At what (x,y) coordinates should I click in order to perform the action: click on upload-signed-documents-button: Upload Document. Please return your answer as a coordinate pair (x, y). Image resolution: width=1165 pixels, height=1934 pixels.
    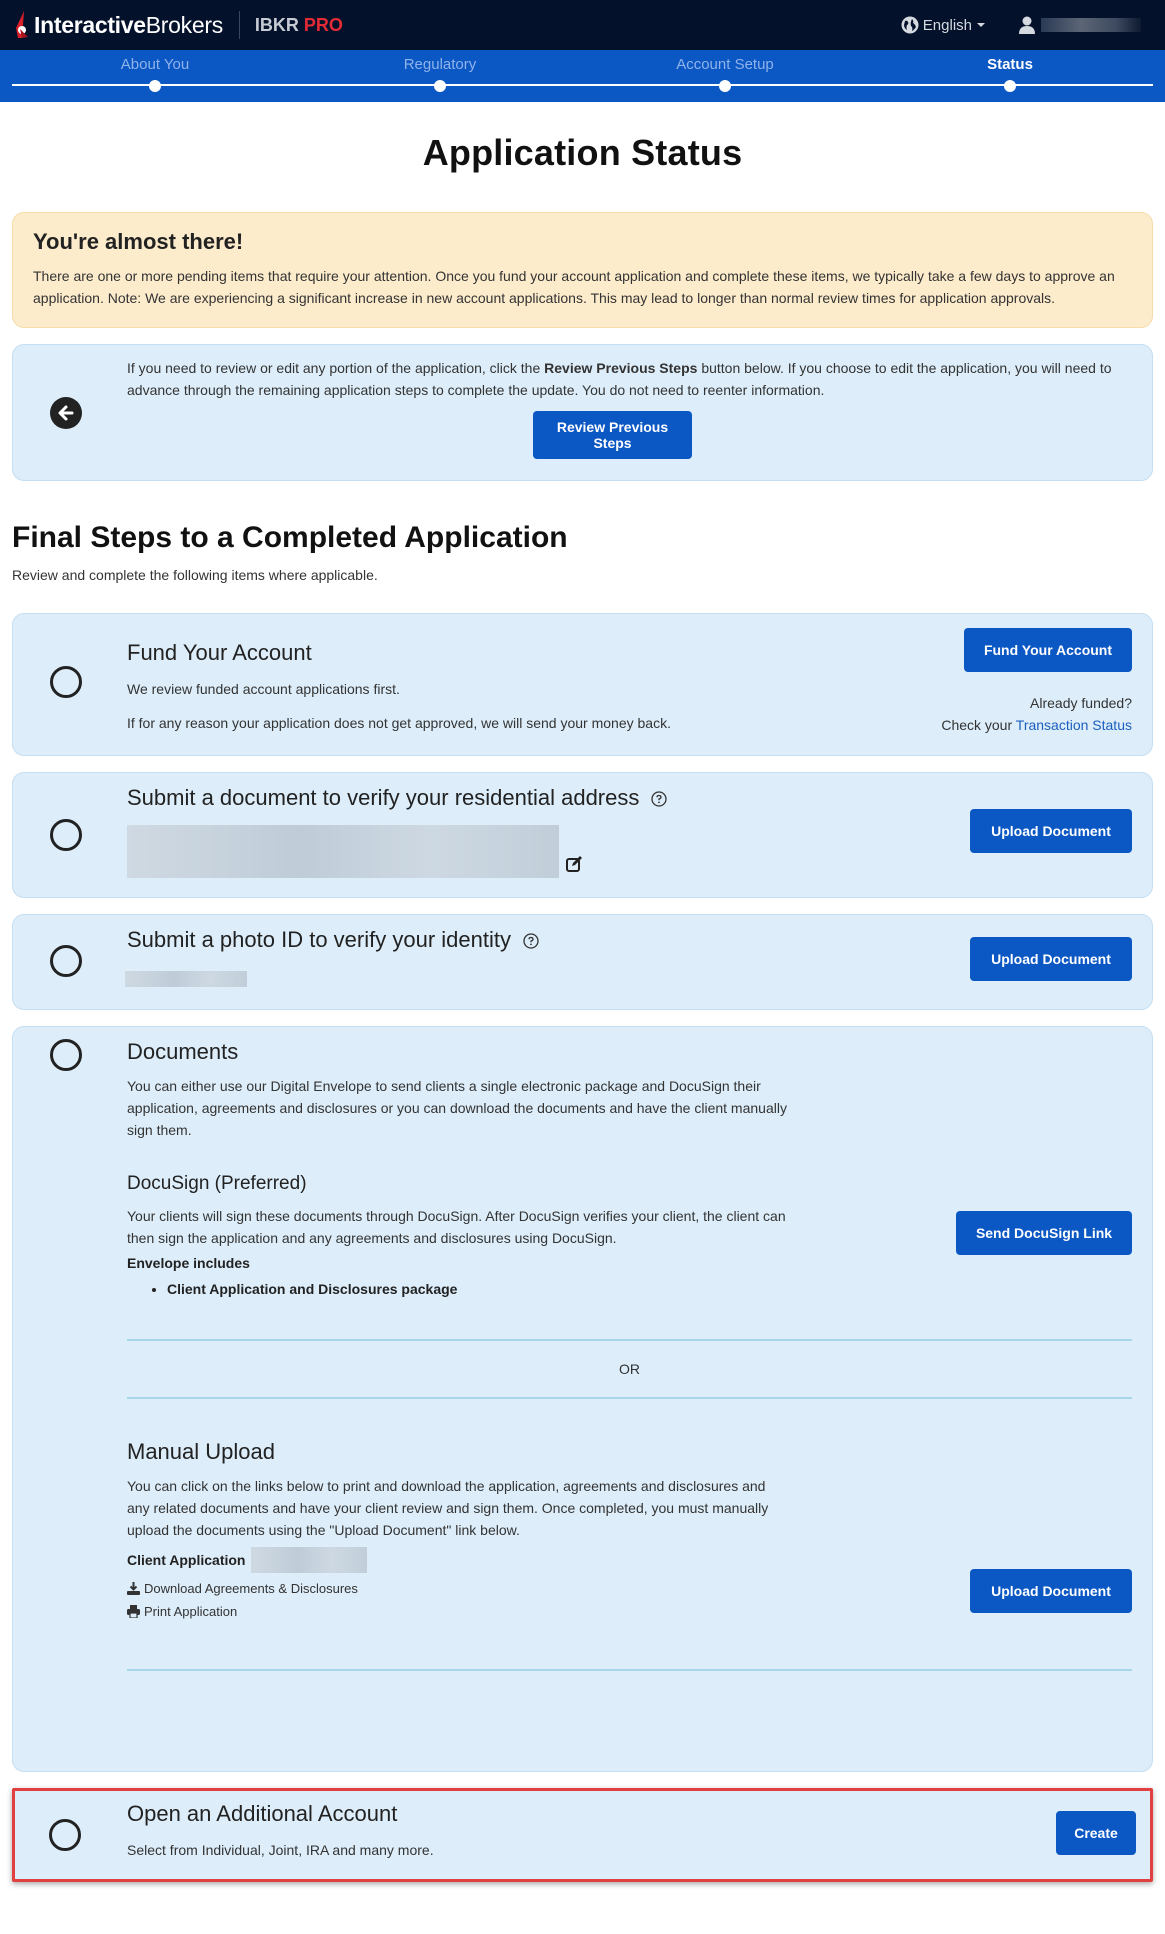
    Looking at the image, I should click on (1051, 1591).